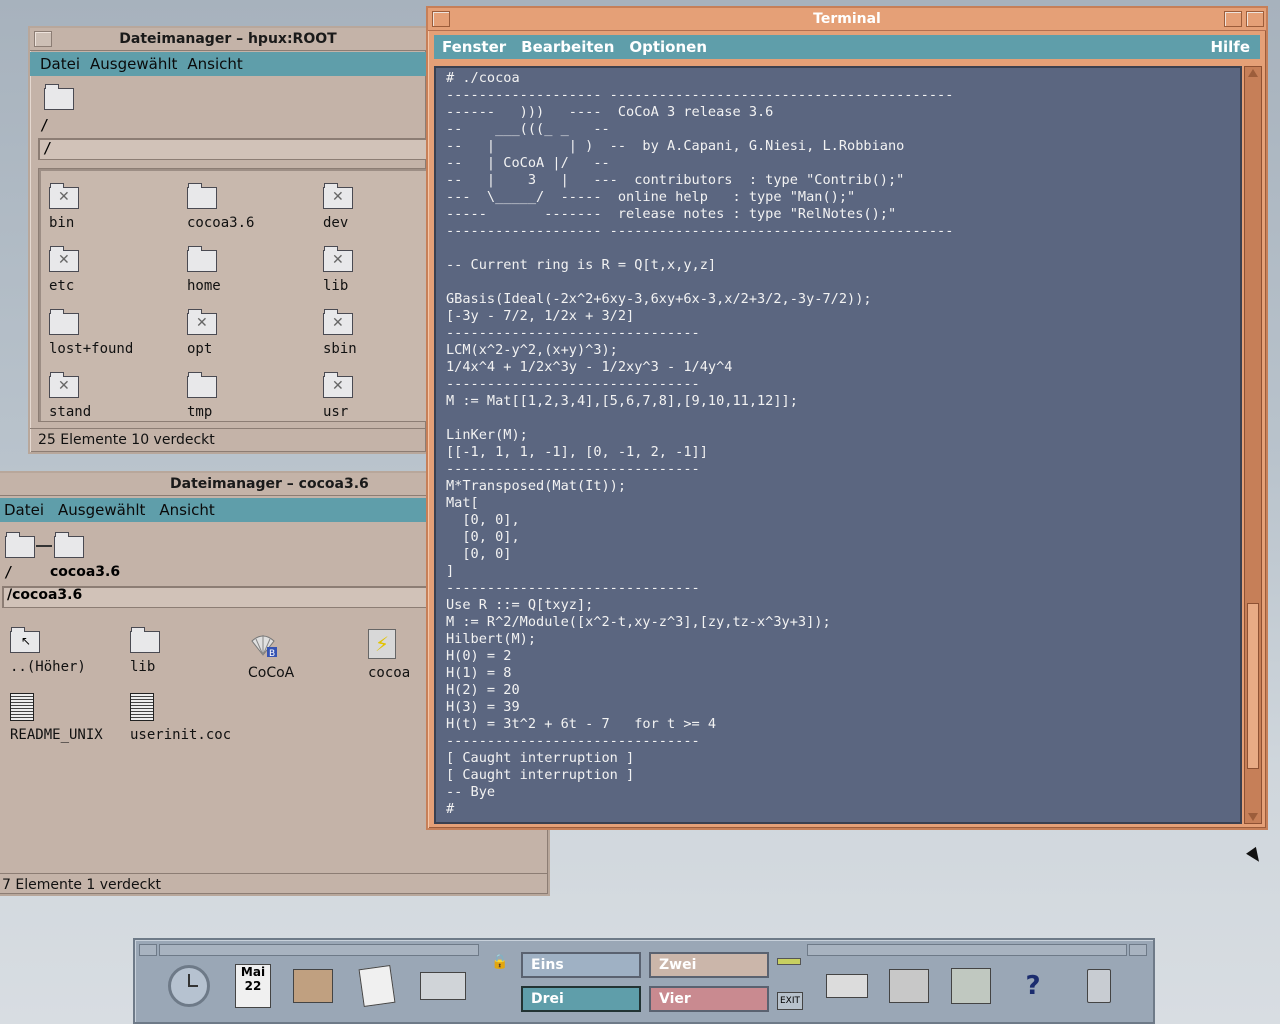  Describe the element at coordinates (1253, 445) in the screenshot. I see `scrollbar` at that location.